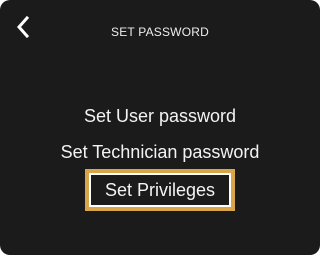 This screenshot has width=328, height=265. Describe the element at coordinates (160, 32) in the screenshot. I see `page-title: SET PASSWORD` at that location.